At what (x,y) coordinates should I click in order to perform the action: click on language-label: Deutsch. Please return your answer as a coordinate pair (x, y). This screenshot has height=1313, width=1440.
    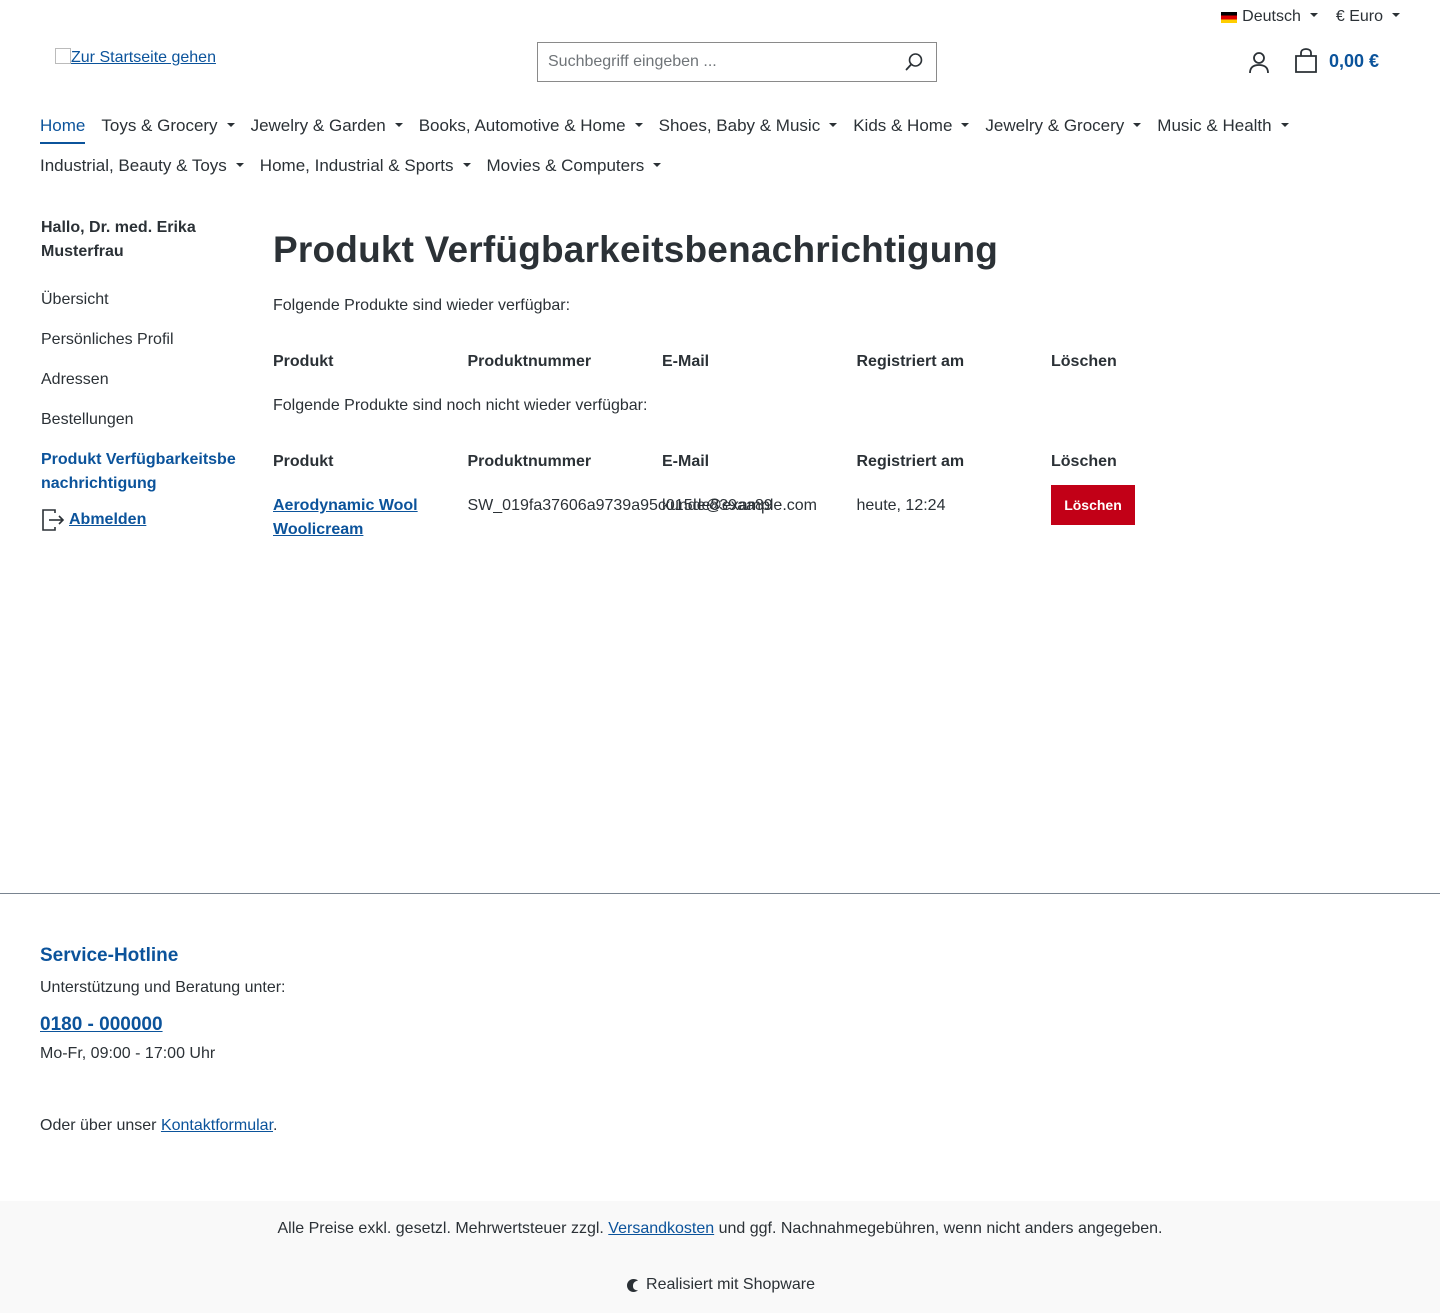
    Looking at the image, I should click on (1271, 16).